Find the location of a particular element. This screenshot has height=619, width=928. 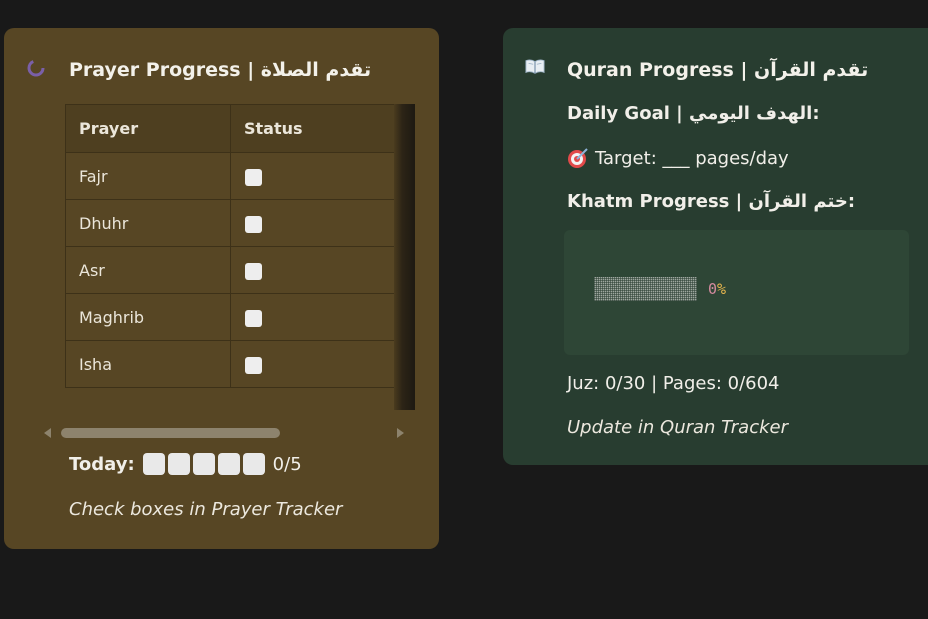

asr-checkbox is located at coordinates (253, 271).